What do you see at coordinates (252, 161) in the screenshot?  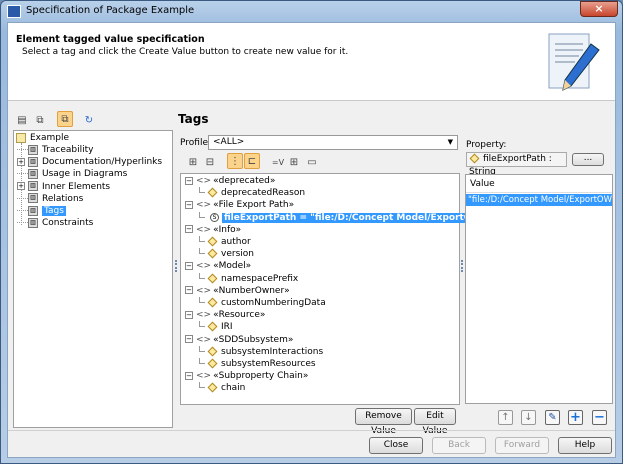 I see `group-tags-icon: ⊏` at bounding box center [252, 161].